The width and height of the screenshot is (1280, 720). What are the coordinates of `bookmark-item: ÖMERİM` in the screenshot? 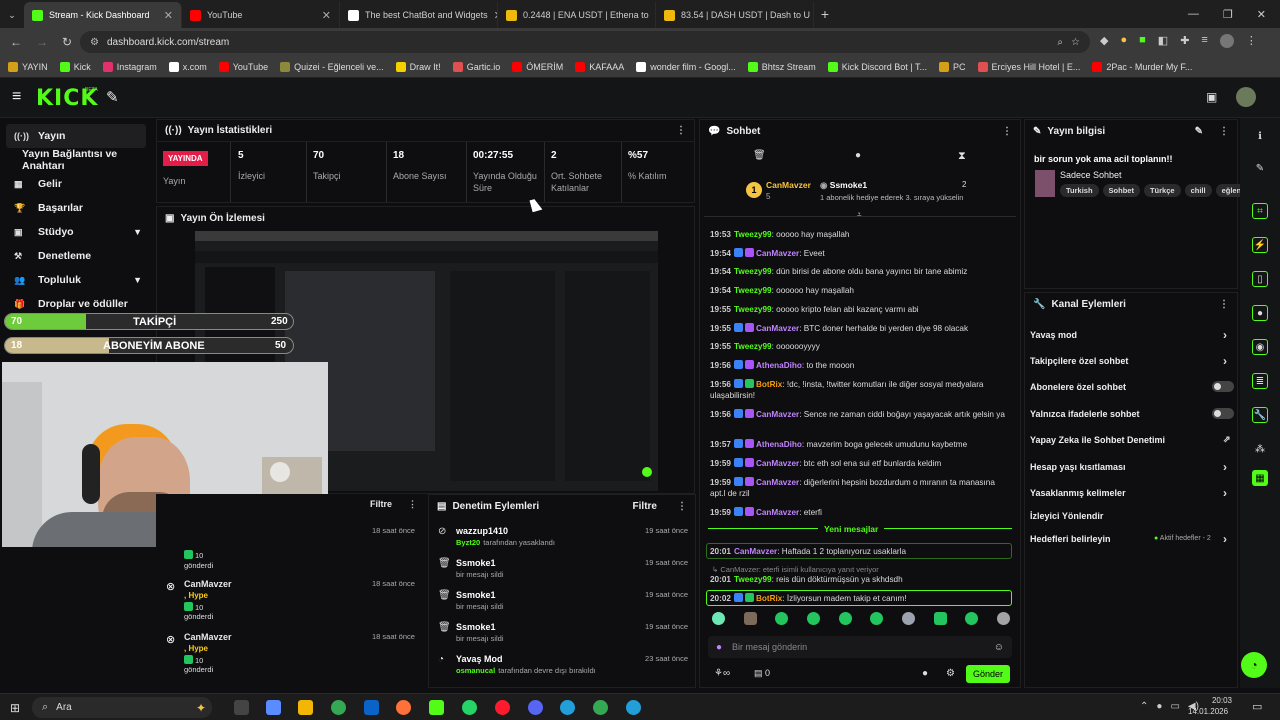 It's located at (537, 66).